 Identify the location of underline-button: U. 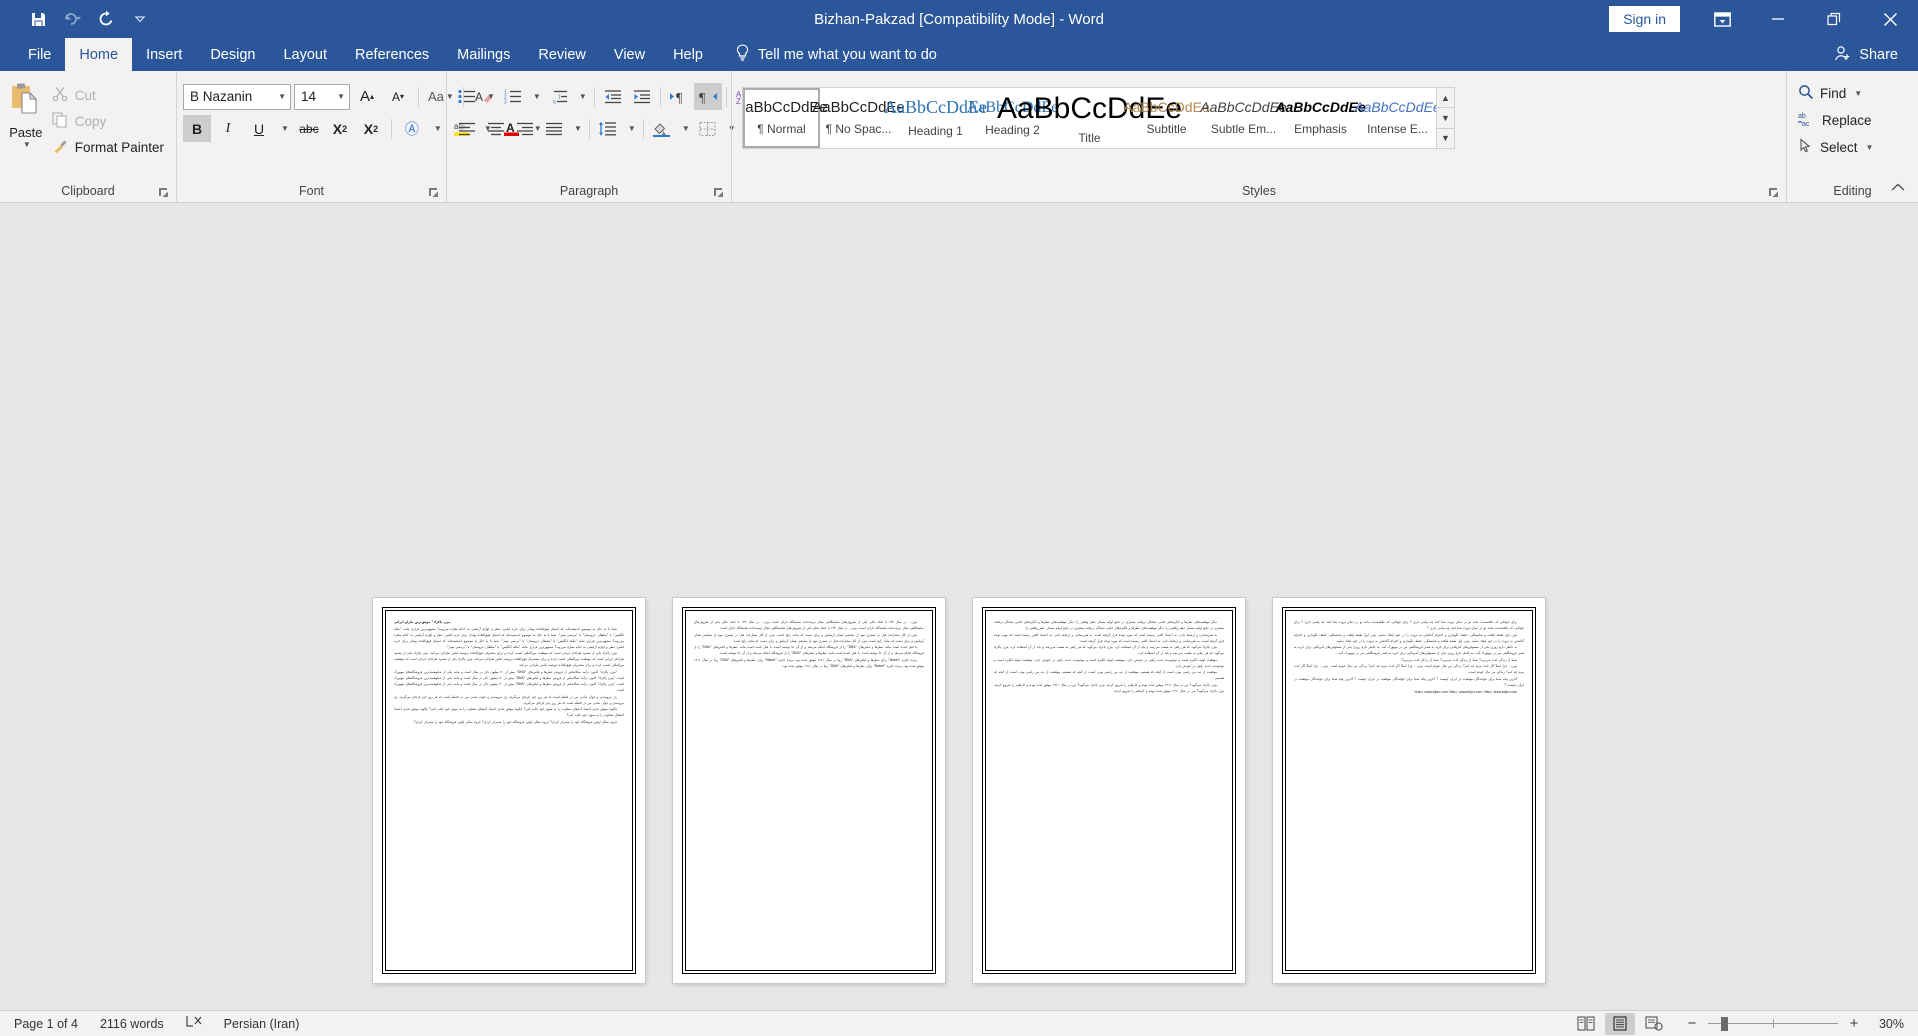
(259, 128).